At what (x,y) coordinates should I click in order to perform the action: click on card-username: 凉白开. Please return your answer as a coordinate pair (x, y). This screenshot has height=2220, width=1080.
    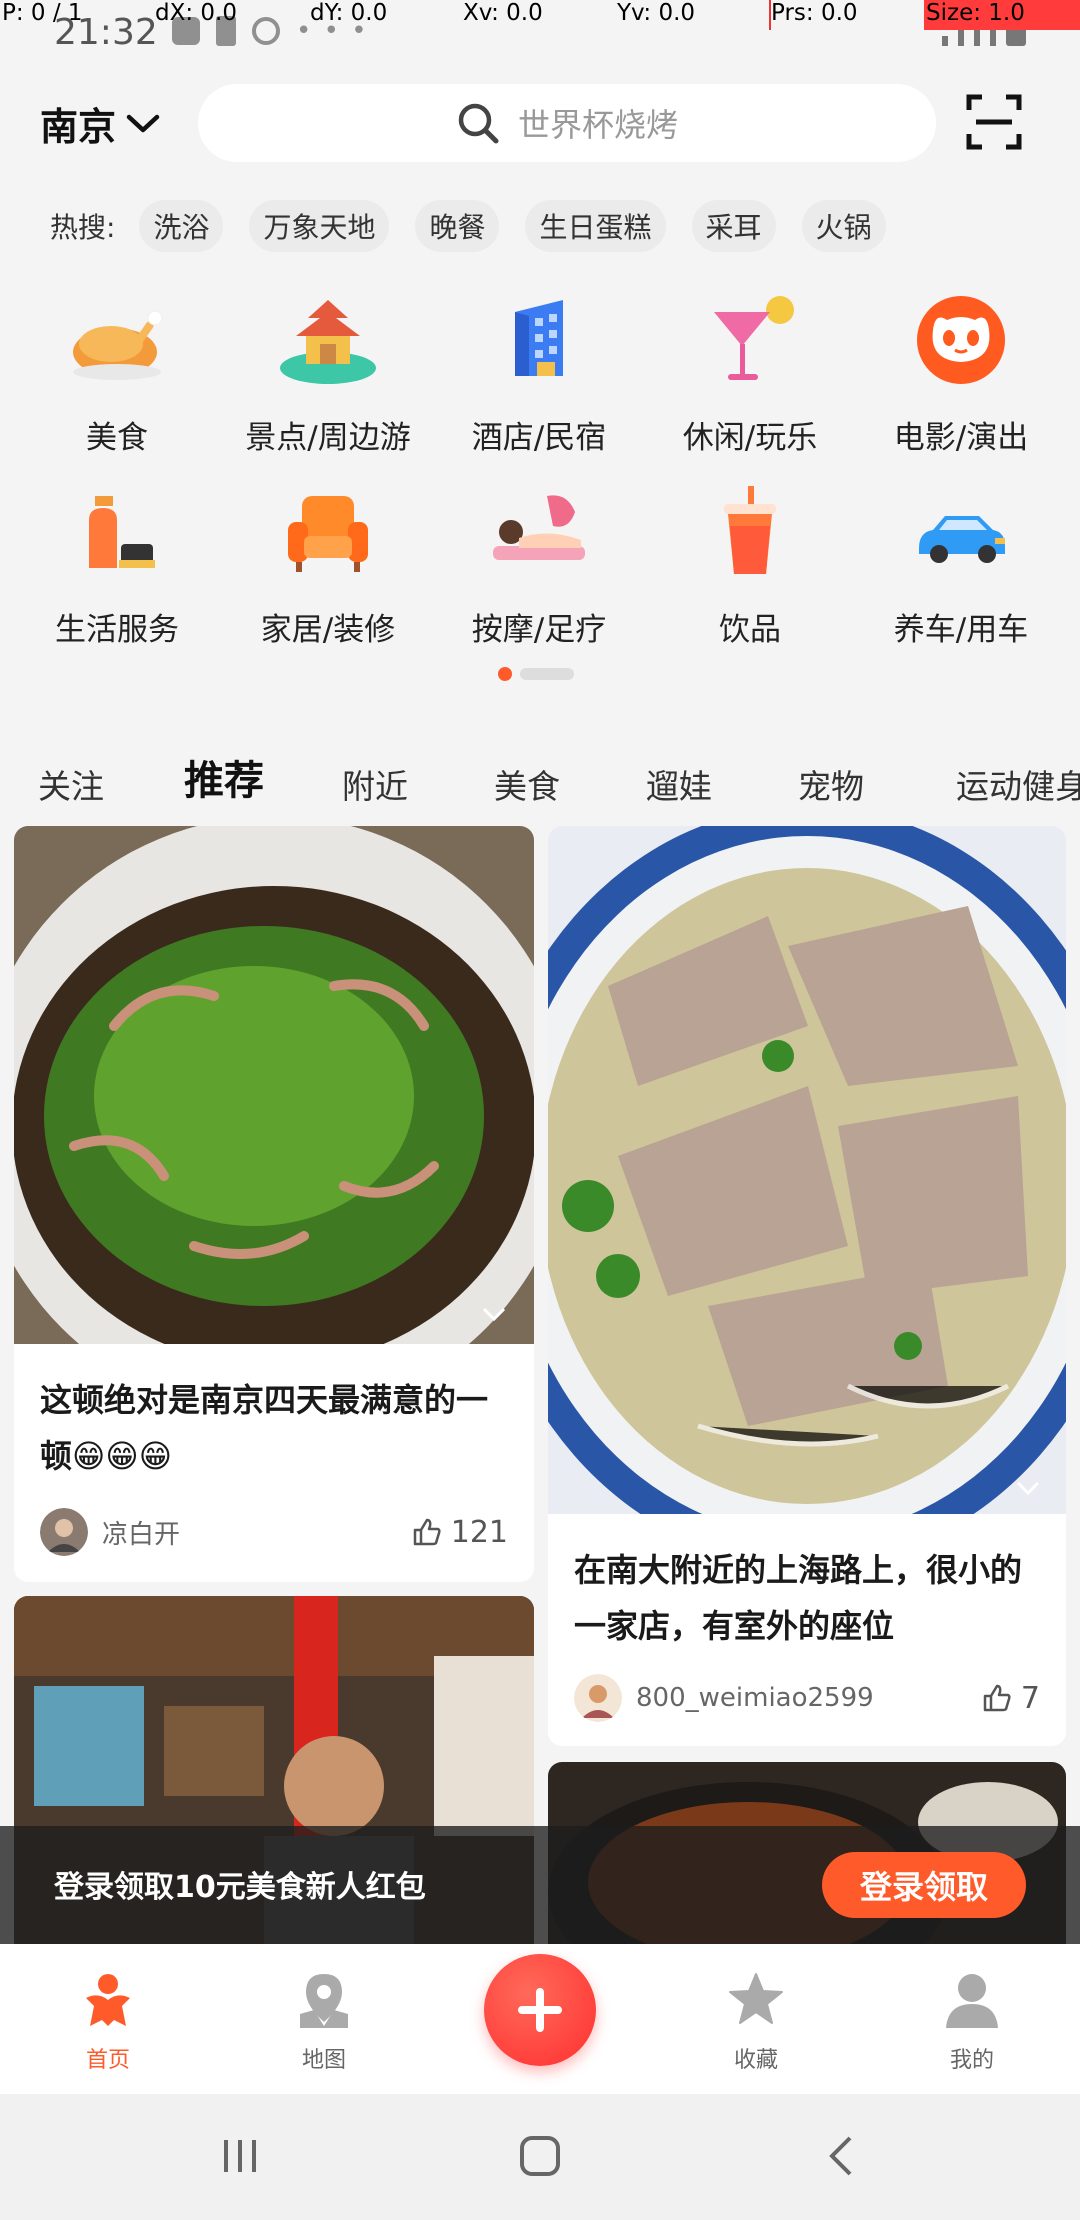
    Looking at the image, I should click on (141, 1534).